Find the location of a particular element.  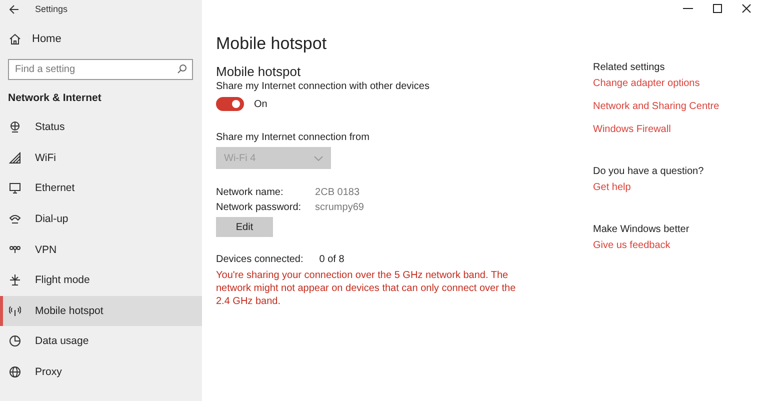

search-icon is located at coordinates (182, 69).